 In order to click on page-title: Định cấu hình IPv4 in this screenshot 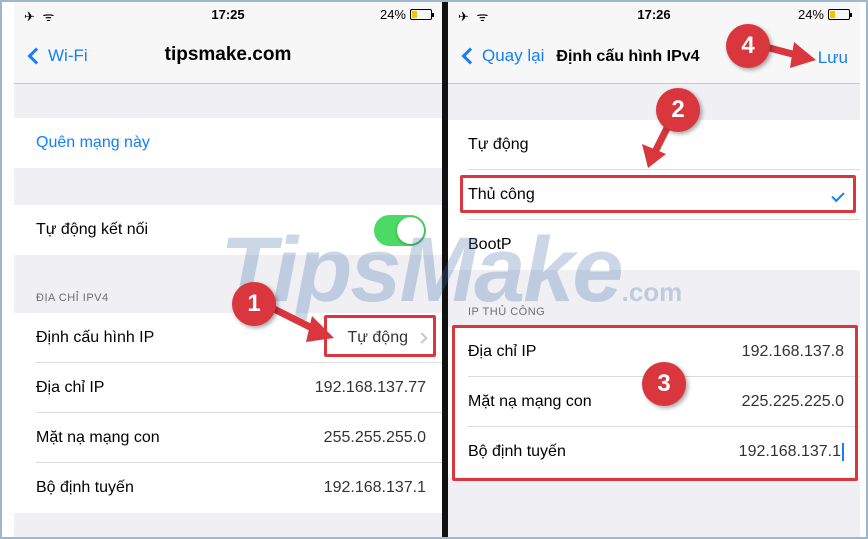, I will do `click(628, 56)`.